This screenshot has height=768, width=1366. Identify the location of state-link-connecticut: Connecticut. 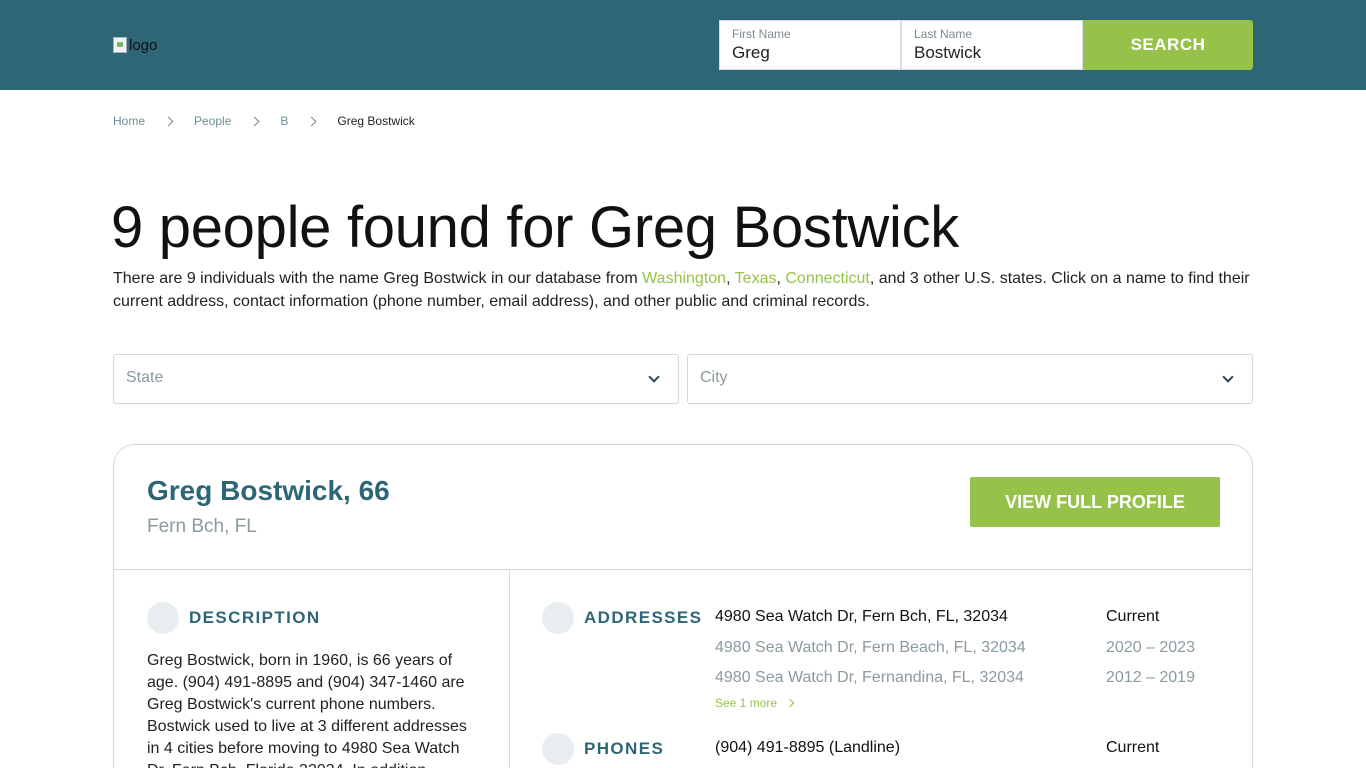
(827, 278).